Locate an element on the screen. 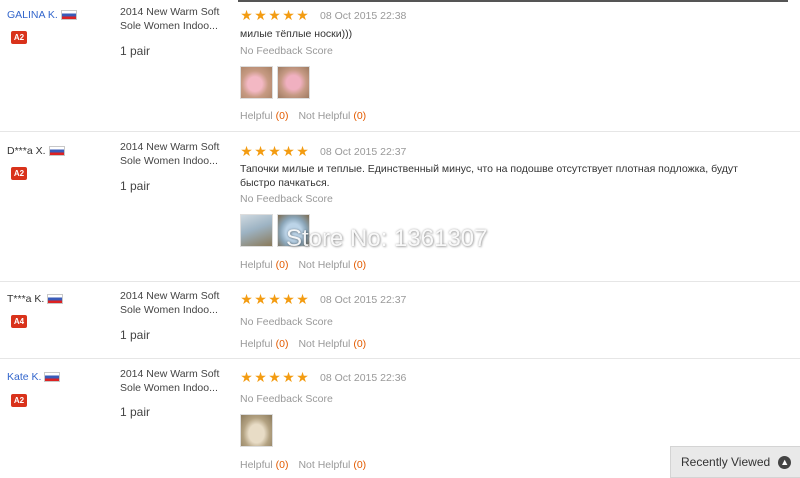 The width and height of the screenshot is (800, 478). reviewer-name: T***a K. is located at coordinates (35, 299).